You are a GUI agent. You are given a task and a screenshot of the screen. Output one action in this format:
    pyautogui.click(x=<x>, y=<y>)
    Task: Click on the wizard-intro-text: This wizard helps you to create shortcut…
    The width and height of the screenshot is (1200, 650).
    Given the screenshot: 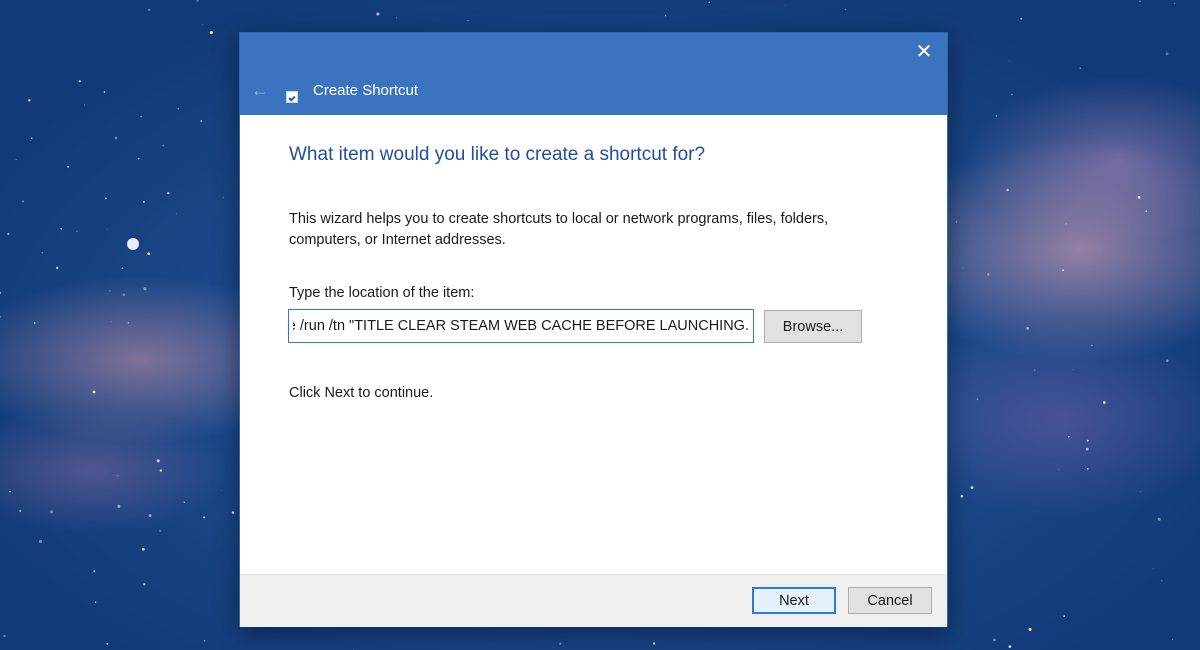 What is the action you would take?
    pyautogui.click(x=559, y=229)
    